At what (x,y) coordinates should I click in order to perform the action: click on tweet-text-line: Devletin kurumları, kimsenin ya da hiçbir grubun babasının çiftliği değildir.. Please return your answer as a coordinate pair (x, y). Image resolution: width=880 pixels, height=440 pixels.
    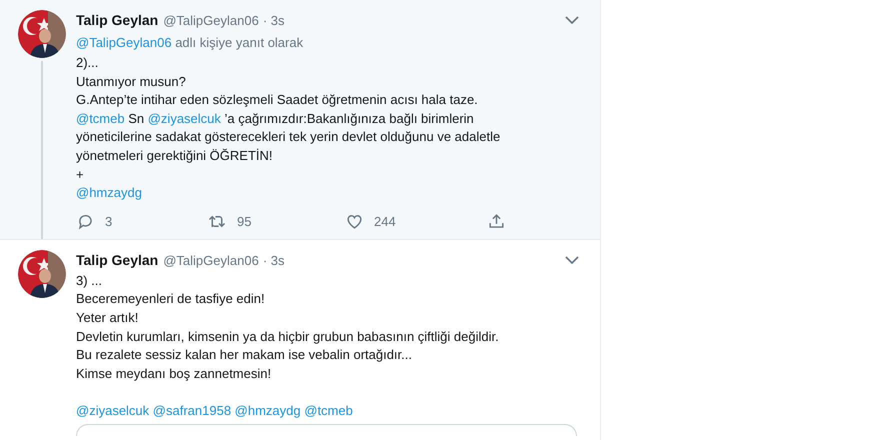
    Looking at the image, I should click on (288, 337).